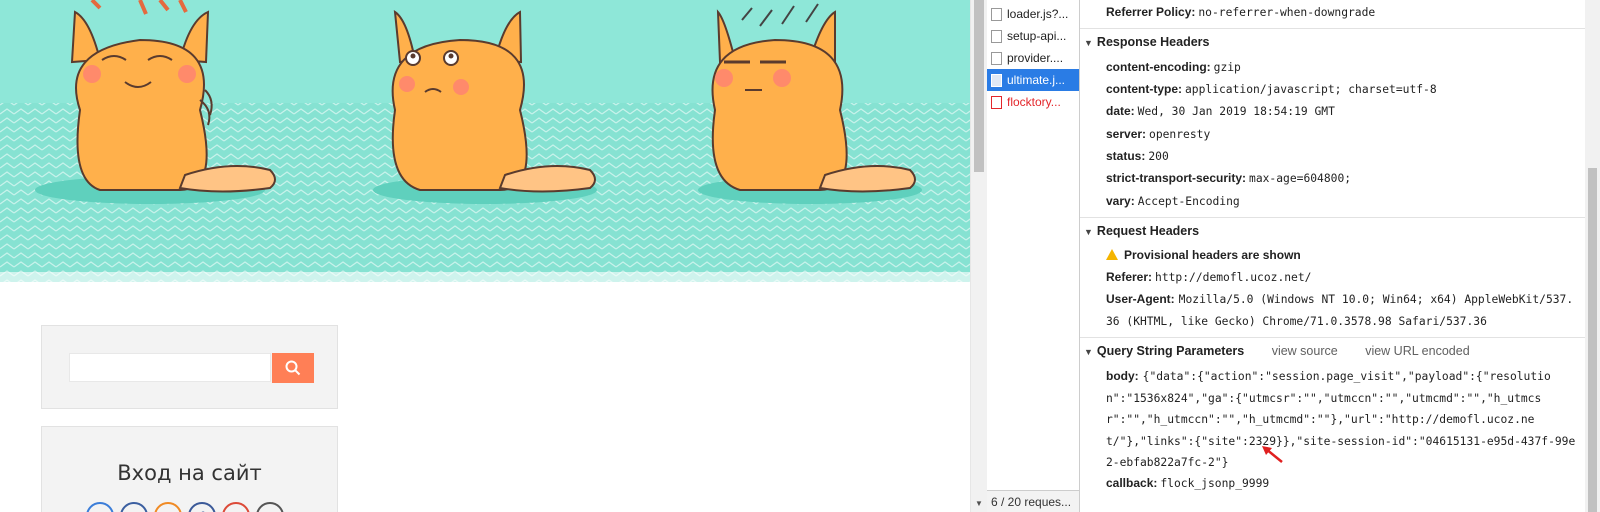  What do you see at coordinates (1151, 12) in the screenshot?
I see `header-key: Referrer Policy:` at bounding box center [1151, 12].